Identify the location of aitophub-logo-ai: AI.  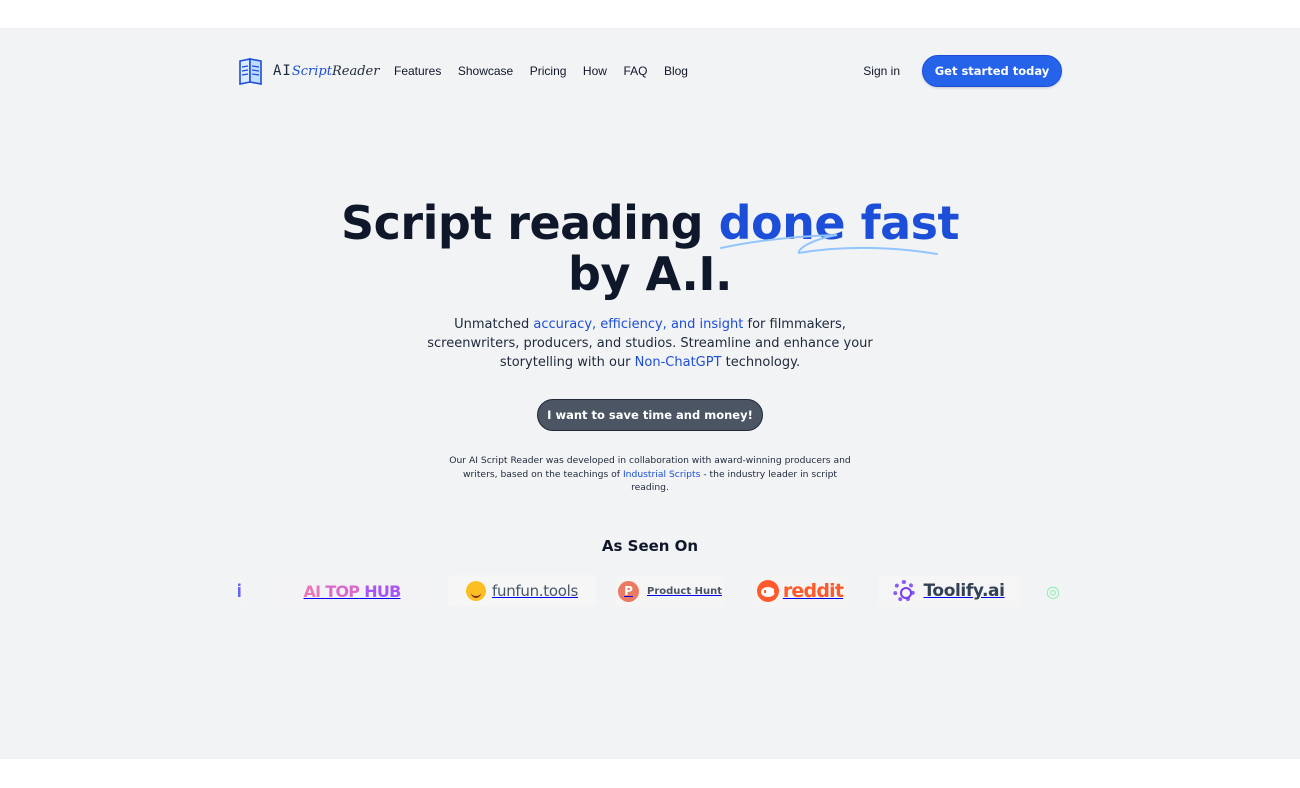
(312, 591).